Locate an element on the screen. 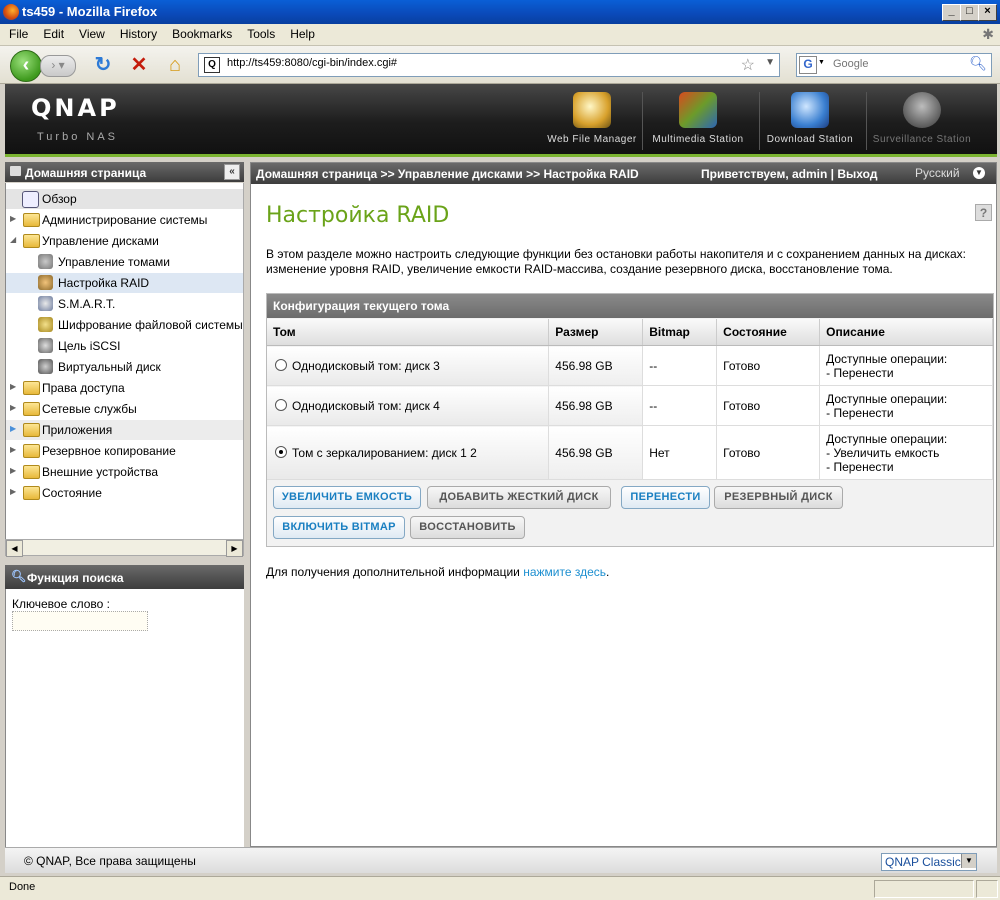 The width and height of the screenshot is (1000, 900). address-bar: Q ☆ ▼ is located at coordinates (489, 65).